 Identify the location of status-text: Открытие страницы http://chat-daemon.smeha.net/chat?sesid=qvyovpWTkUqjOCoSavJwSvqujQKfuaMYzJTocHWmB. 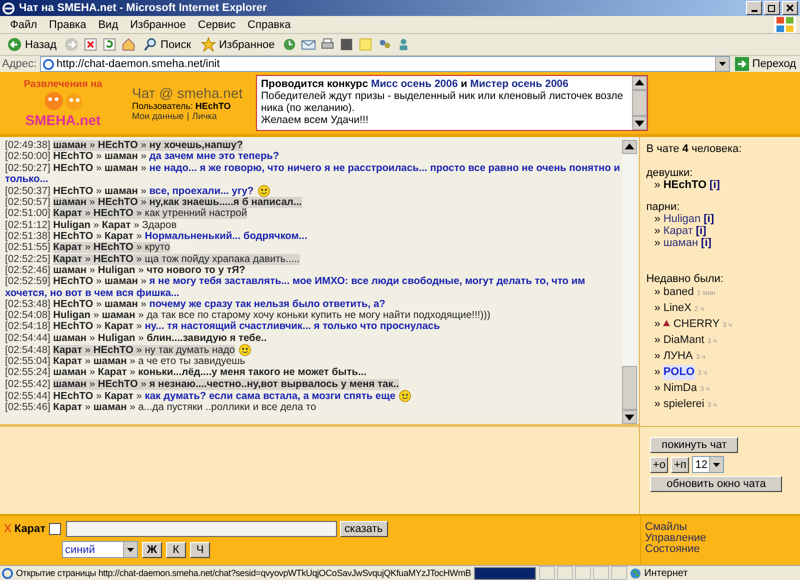
(244, 573).